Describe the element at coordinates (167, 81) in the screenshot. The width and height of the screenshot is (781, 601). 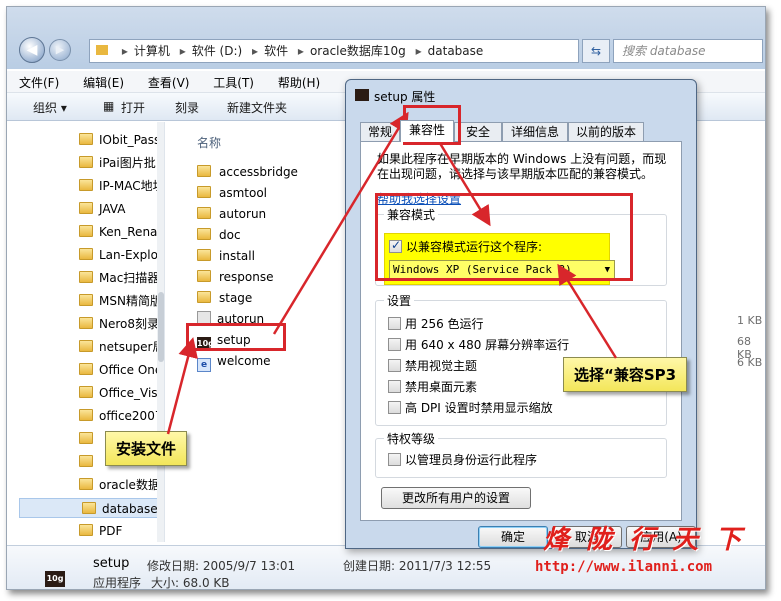
I see `menu-view: 查看(V)` at that location.